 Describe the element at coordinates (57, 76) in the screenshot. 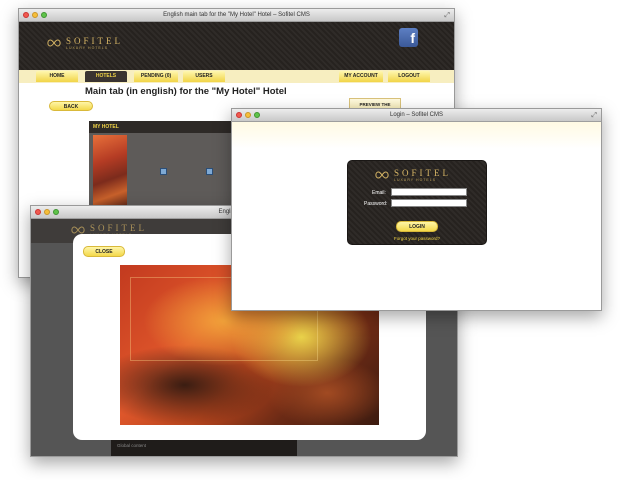

I see `tab-home: HOME` at that location.